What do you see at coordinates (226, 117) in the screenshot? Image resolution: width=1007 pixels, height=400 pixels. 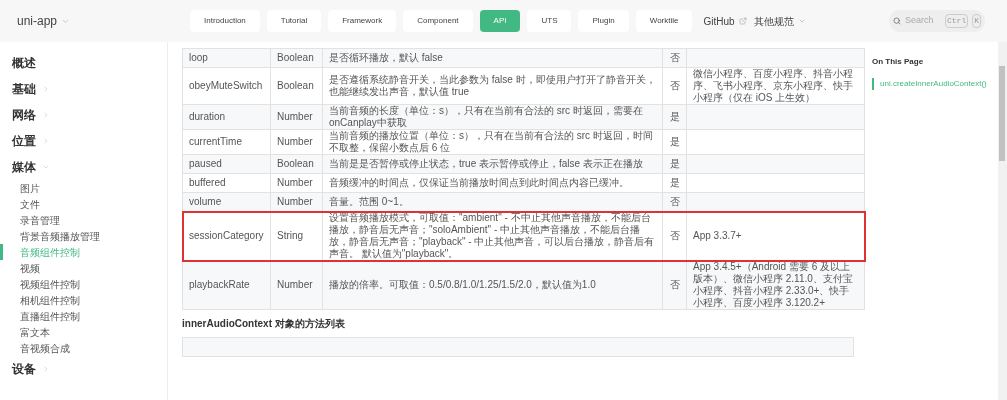 I see `table-cell: duration` at bounding box center [226, 117].